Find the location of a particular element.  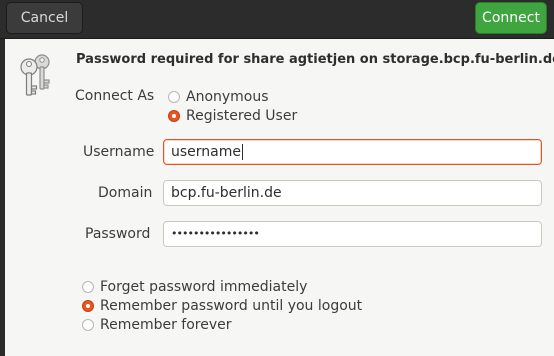

domain-label: Domain is located at coordinates (125, 193).